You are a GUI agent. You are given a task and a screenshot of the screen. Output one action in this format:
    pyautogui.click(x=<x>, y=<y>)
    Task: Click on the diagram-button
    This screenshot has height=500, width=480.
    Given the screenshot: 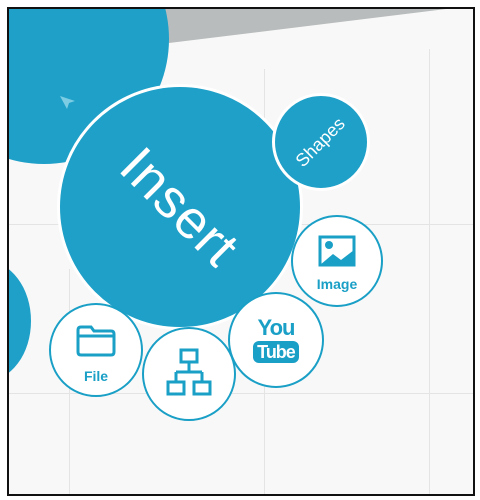 What is the action you would take?
    pyautogui.click(x=189, y=374)
    